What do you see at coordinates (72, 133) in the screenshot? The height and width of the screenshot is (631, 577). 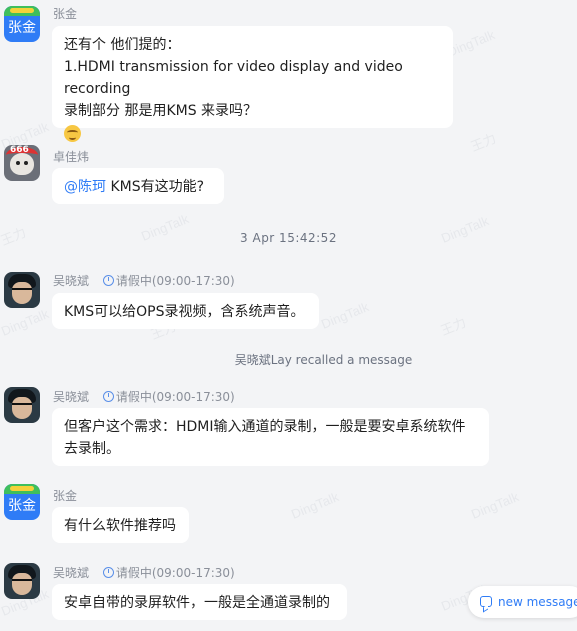 I see `grinning-sweat-emoji-icon` at bounding box center [72, 133].